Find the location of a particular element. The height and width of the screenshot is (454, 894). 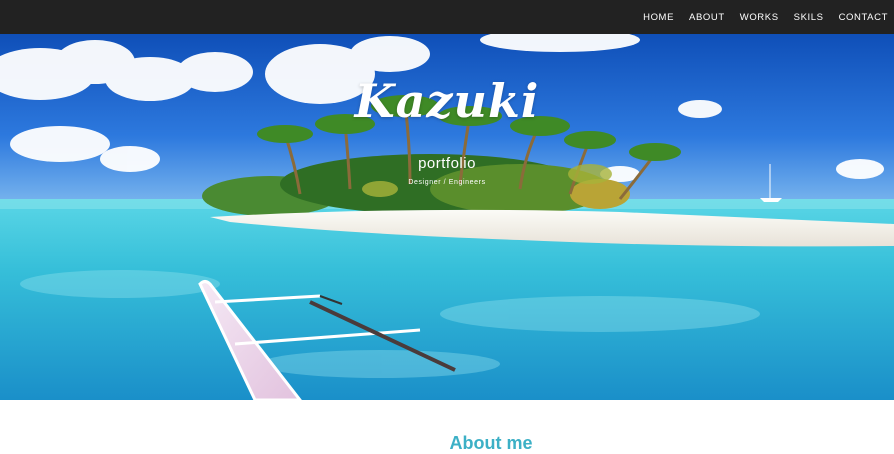

nav-skils-link: SKILS is located at coordinates (809, 17).